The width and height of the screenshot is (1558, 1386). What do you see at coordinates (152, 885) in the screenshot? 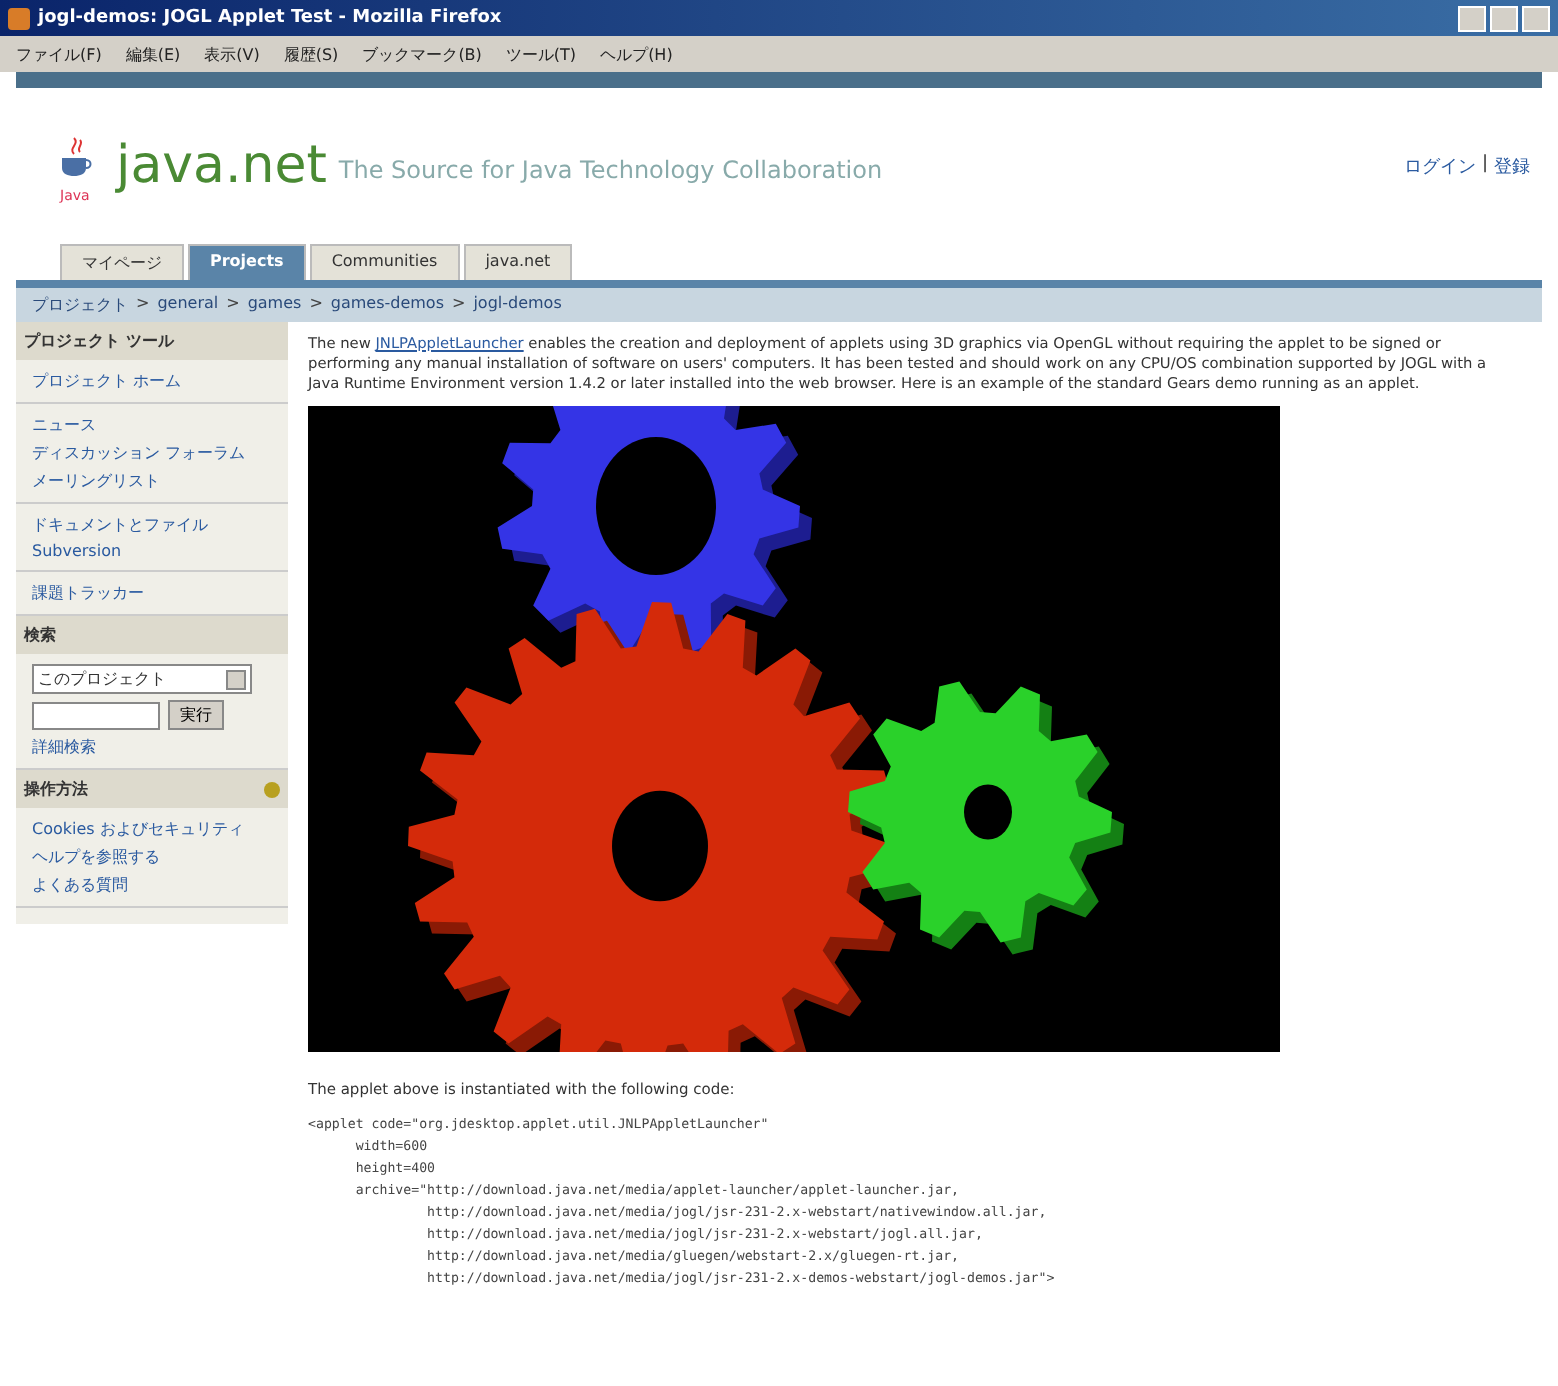
I see `help-link: よくある質問` at bounding box center [152, 885].